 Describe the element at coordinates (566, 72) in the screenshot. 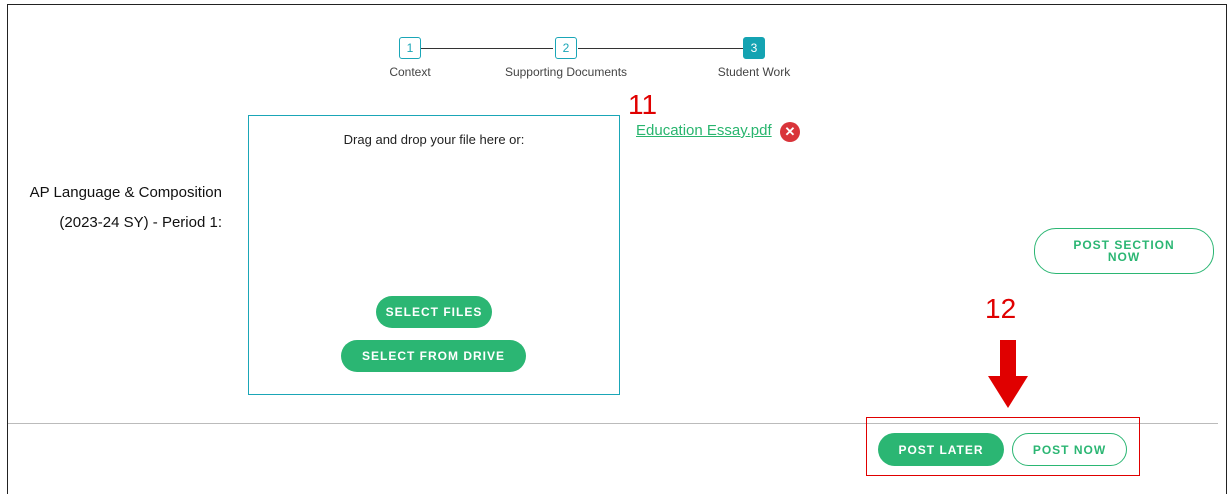

I see `step-label: Supporting Documents` at that location.